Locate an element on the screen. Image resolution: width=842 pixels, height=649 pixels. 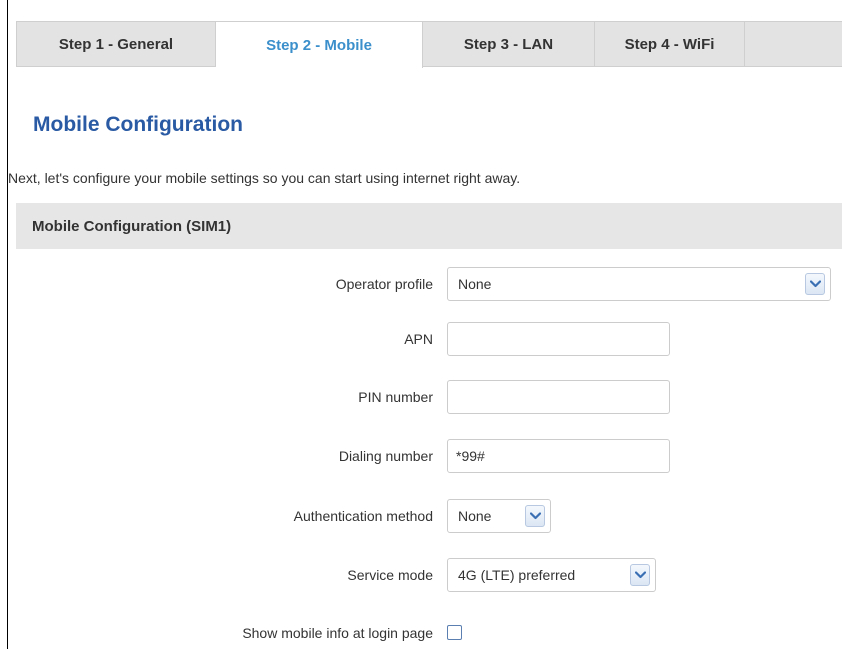
tab-step-1-general: Step 1 - General is located at coordinates (116, 44).